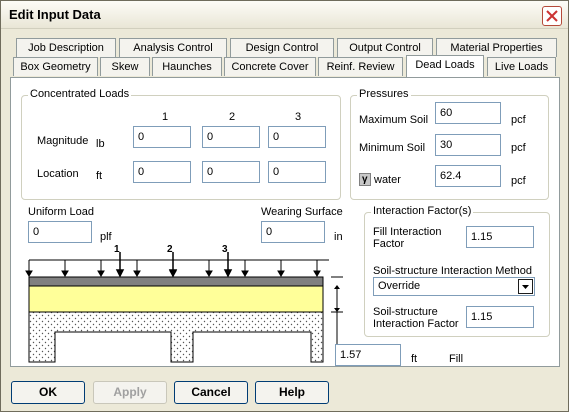  I want to click on tab-job-description: Job Description, so click(66, 47).